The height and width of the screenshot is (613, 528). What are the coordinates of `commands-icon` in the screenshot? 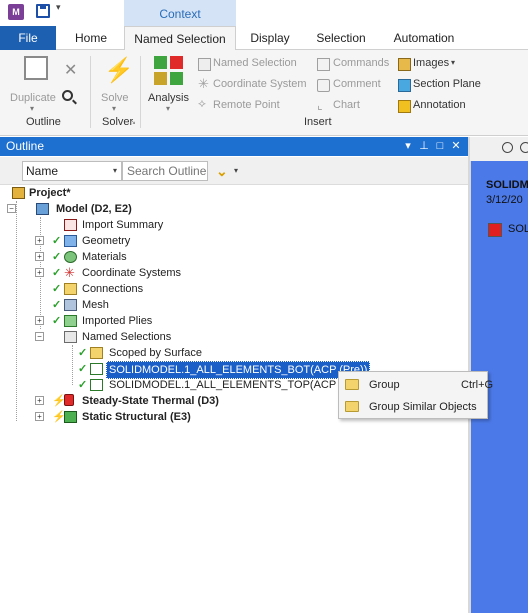 It's located at (323, 64).